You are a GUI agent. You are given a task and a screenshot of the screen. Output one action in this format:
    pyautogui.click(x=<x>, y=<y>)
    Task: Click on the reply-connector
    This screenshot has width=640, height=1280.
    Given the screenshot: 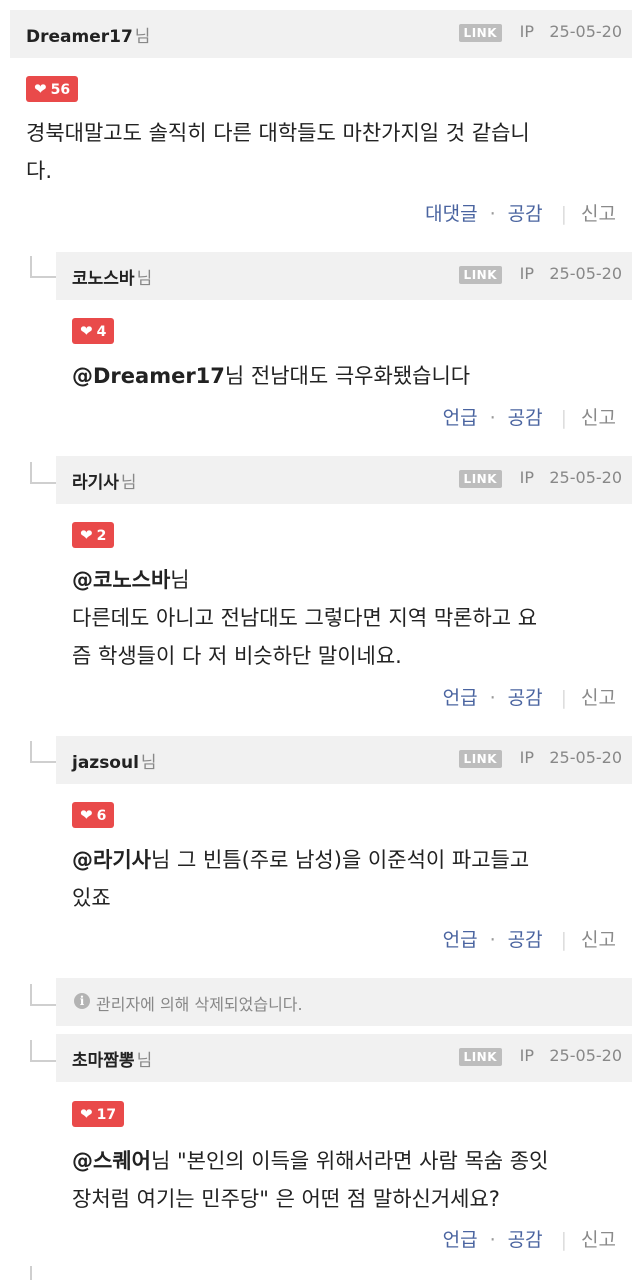 What is the action you would take?
    pyautogui.click(x=31, y=1273)
    